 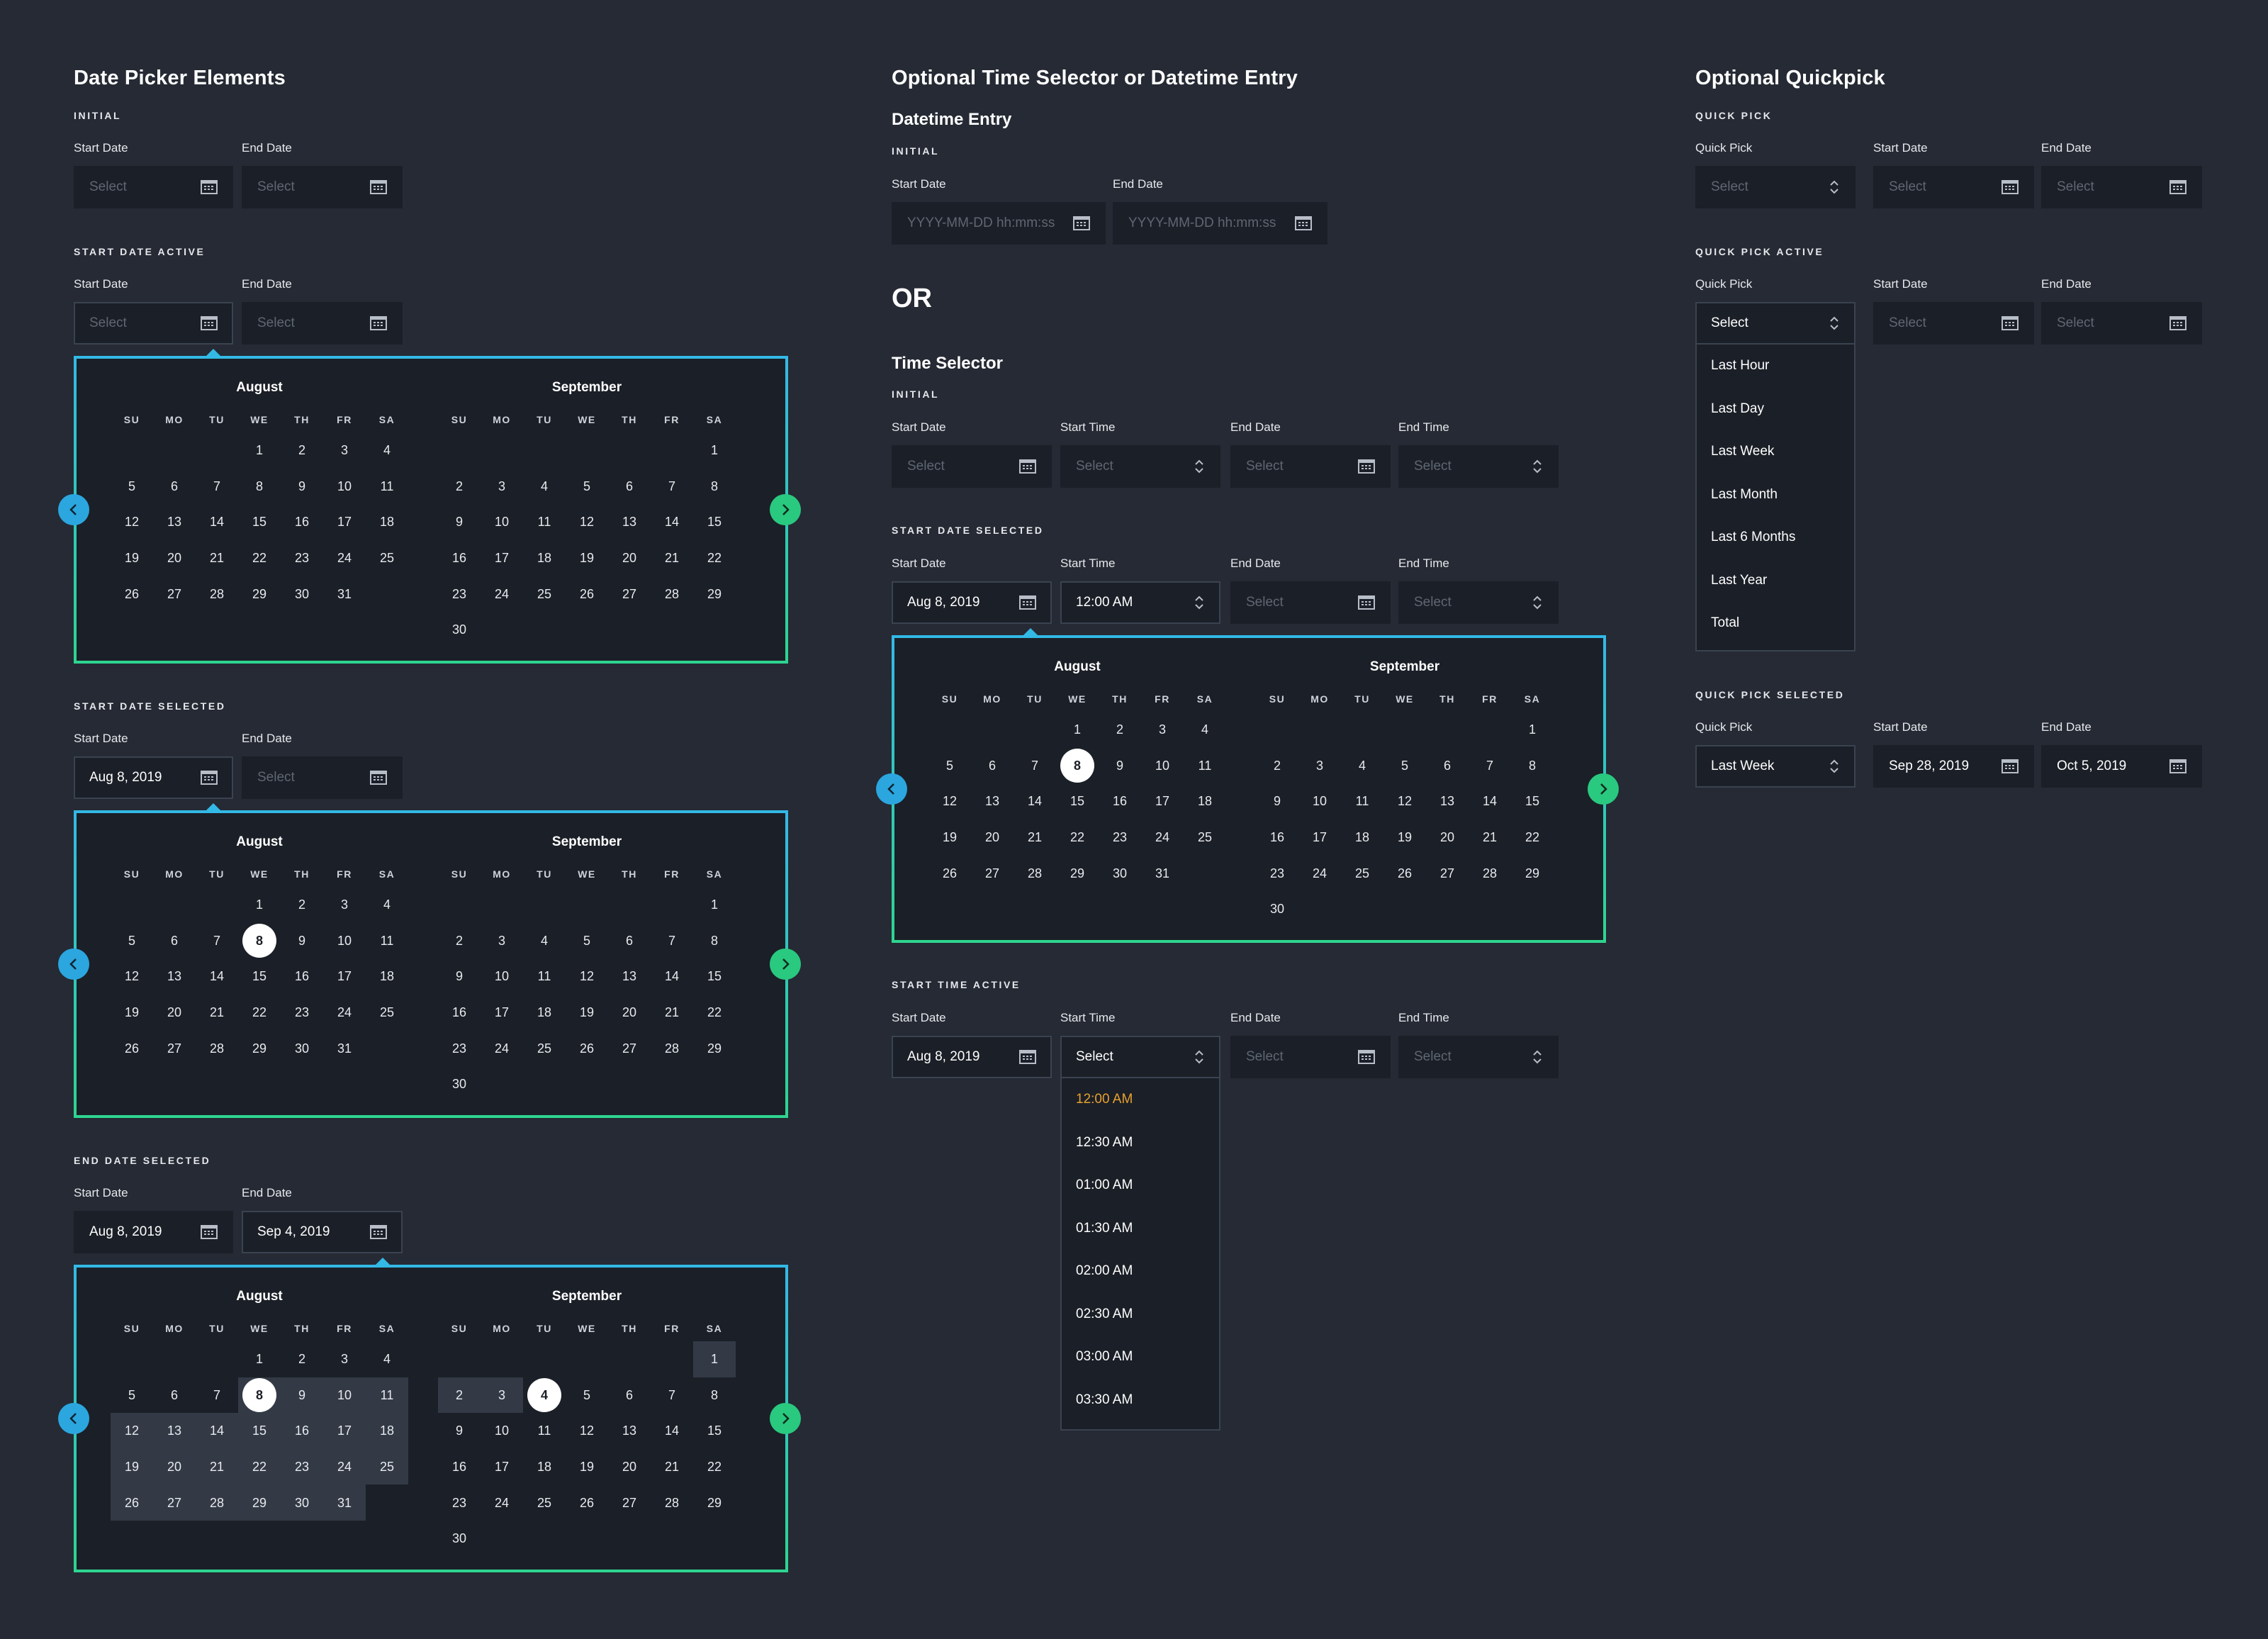 What do you see at coordinates (1140, 1229) in the screenshot?
I see `time-option: 01:30 AM` at bounding box center [1140, 1229].